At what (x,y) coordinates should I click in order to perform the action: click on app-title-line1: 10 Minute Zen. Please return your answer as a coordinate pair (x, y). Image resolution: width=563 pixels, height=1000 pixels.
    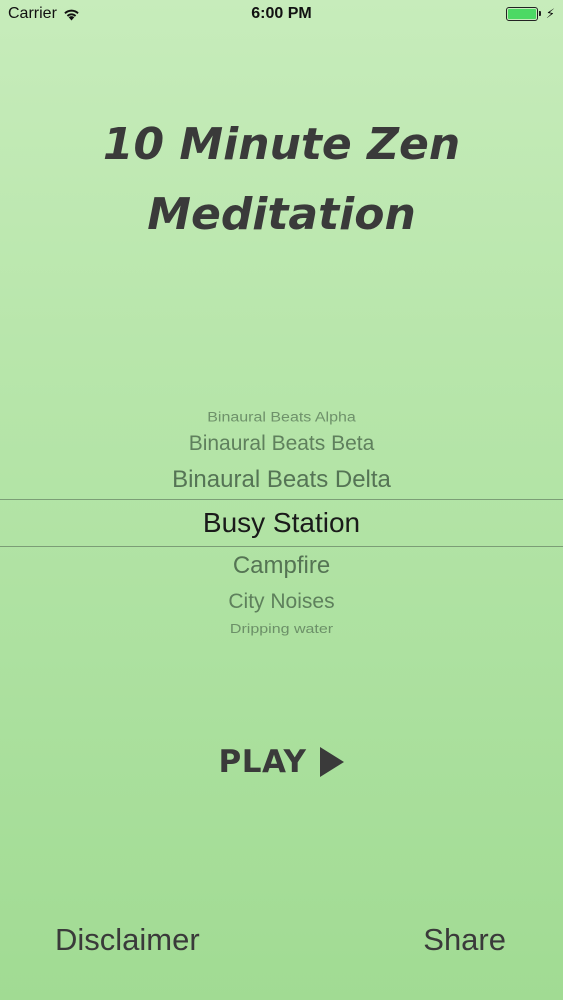
    Looking at the image, I should click on (281, 144).